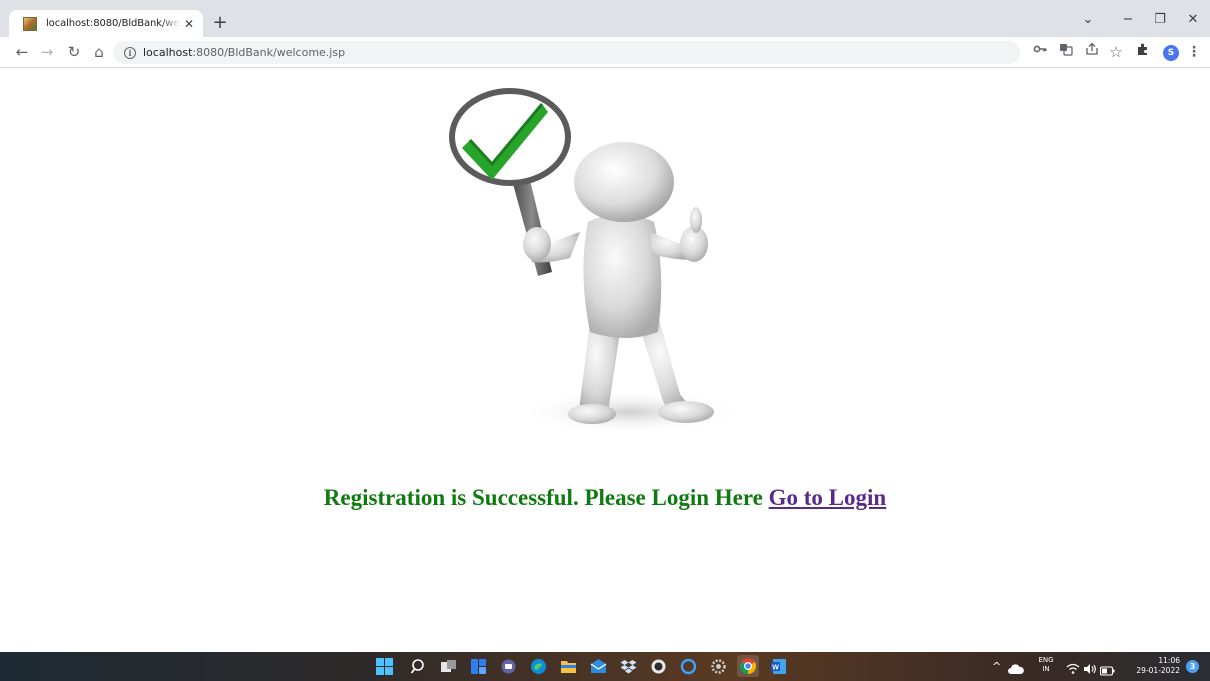 The width and height of the screenshot is (1210, 681). I want to click on language-code: ENG, so click(1046, 660).